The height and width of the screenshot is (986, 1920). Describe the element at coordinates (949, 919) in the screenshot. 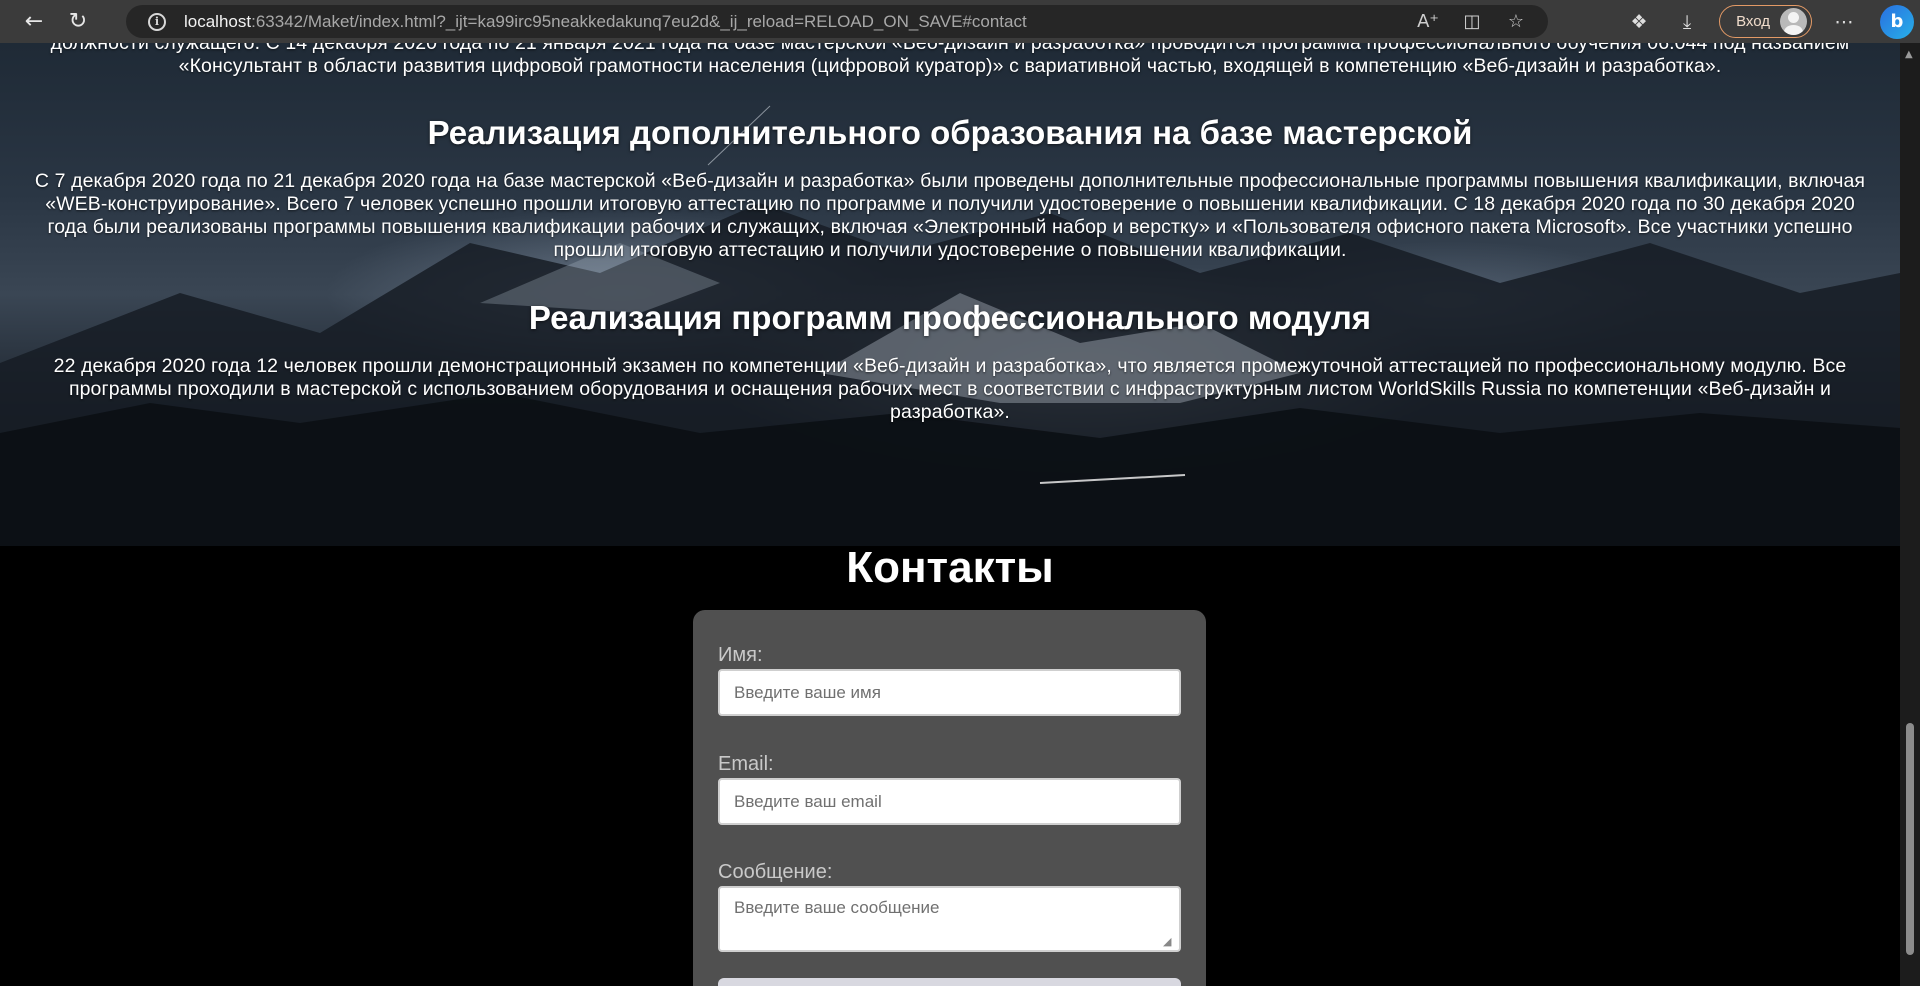

I see `message-textarea` at that location.